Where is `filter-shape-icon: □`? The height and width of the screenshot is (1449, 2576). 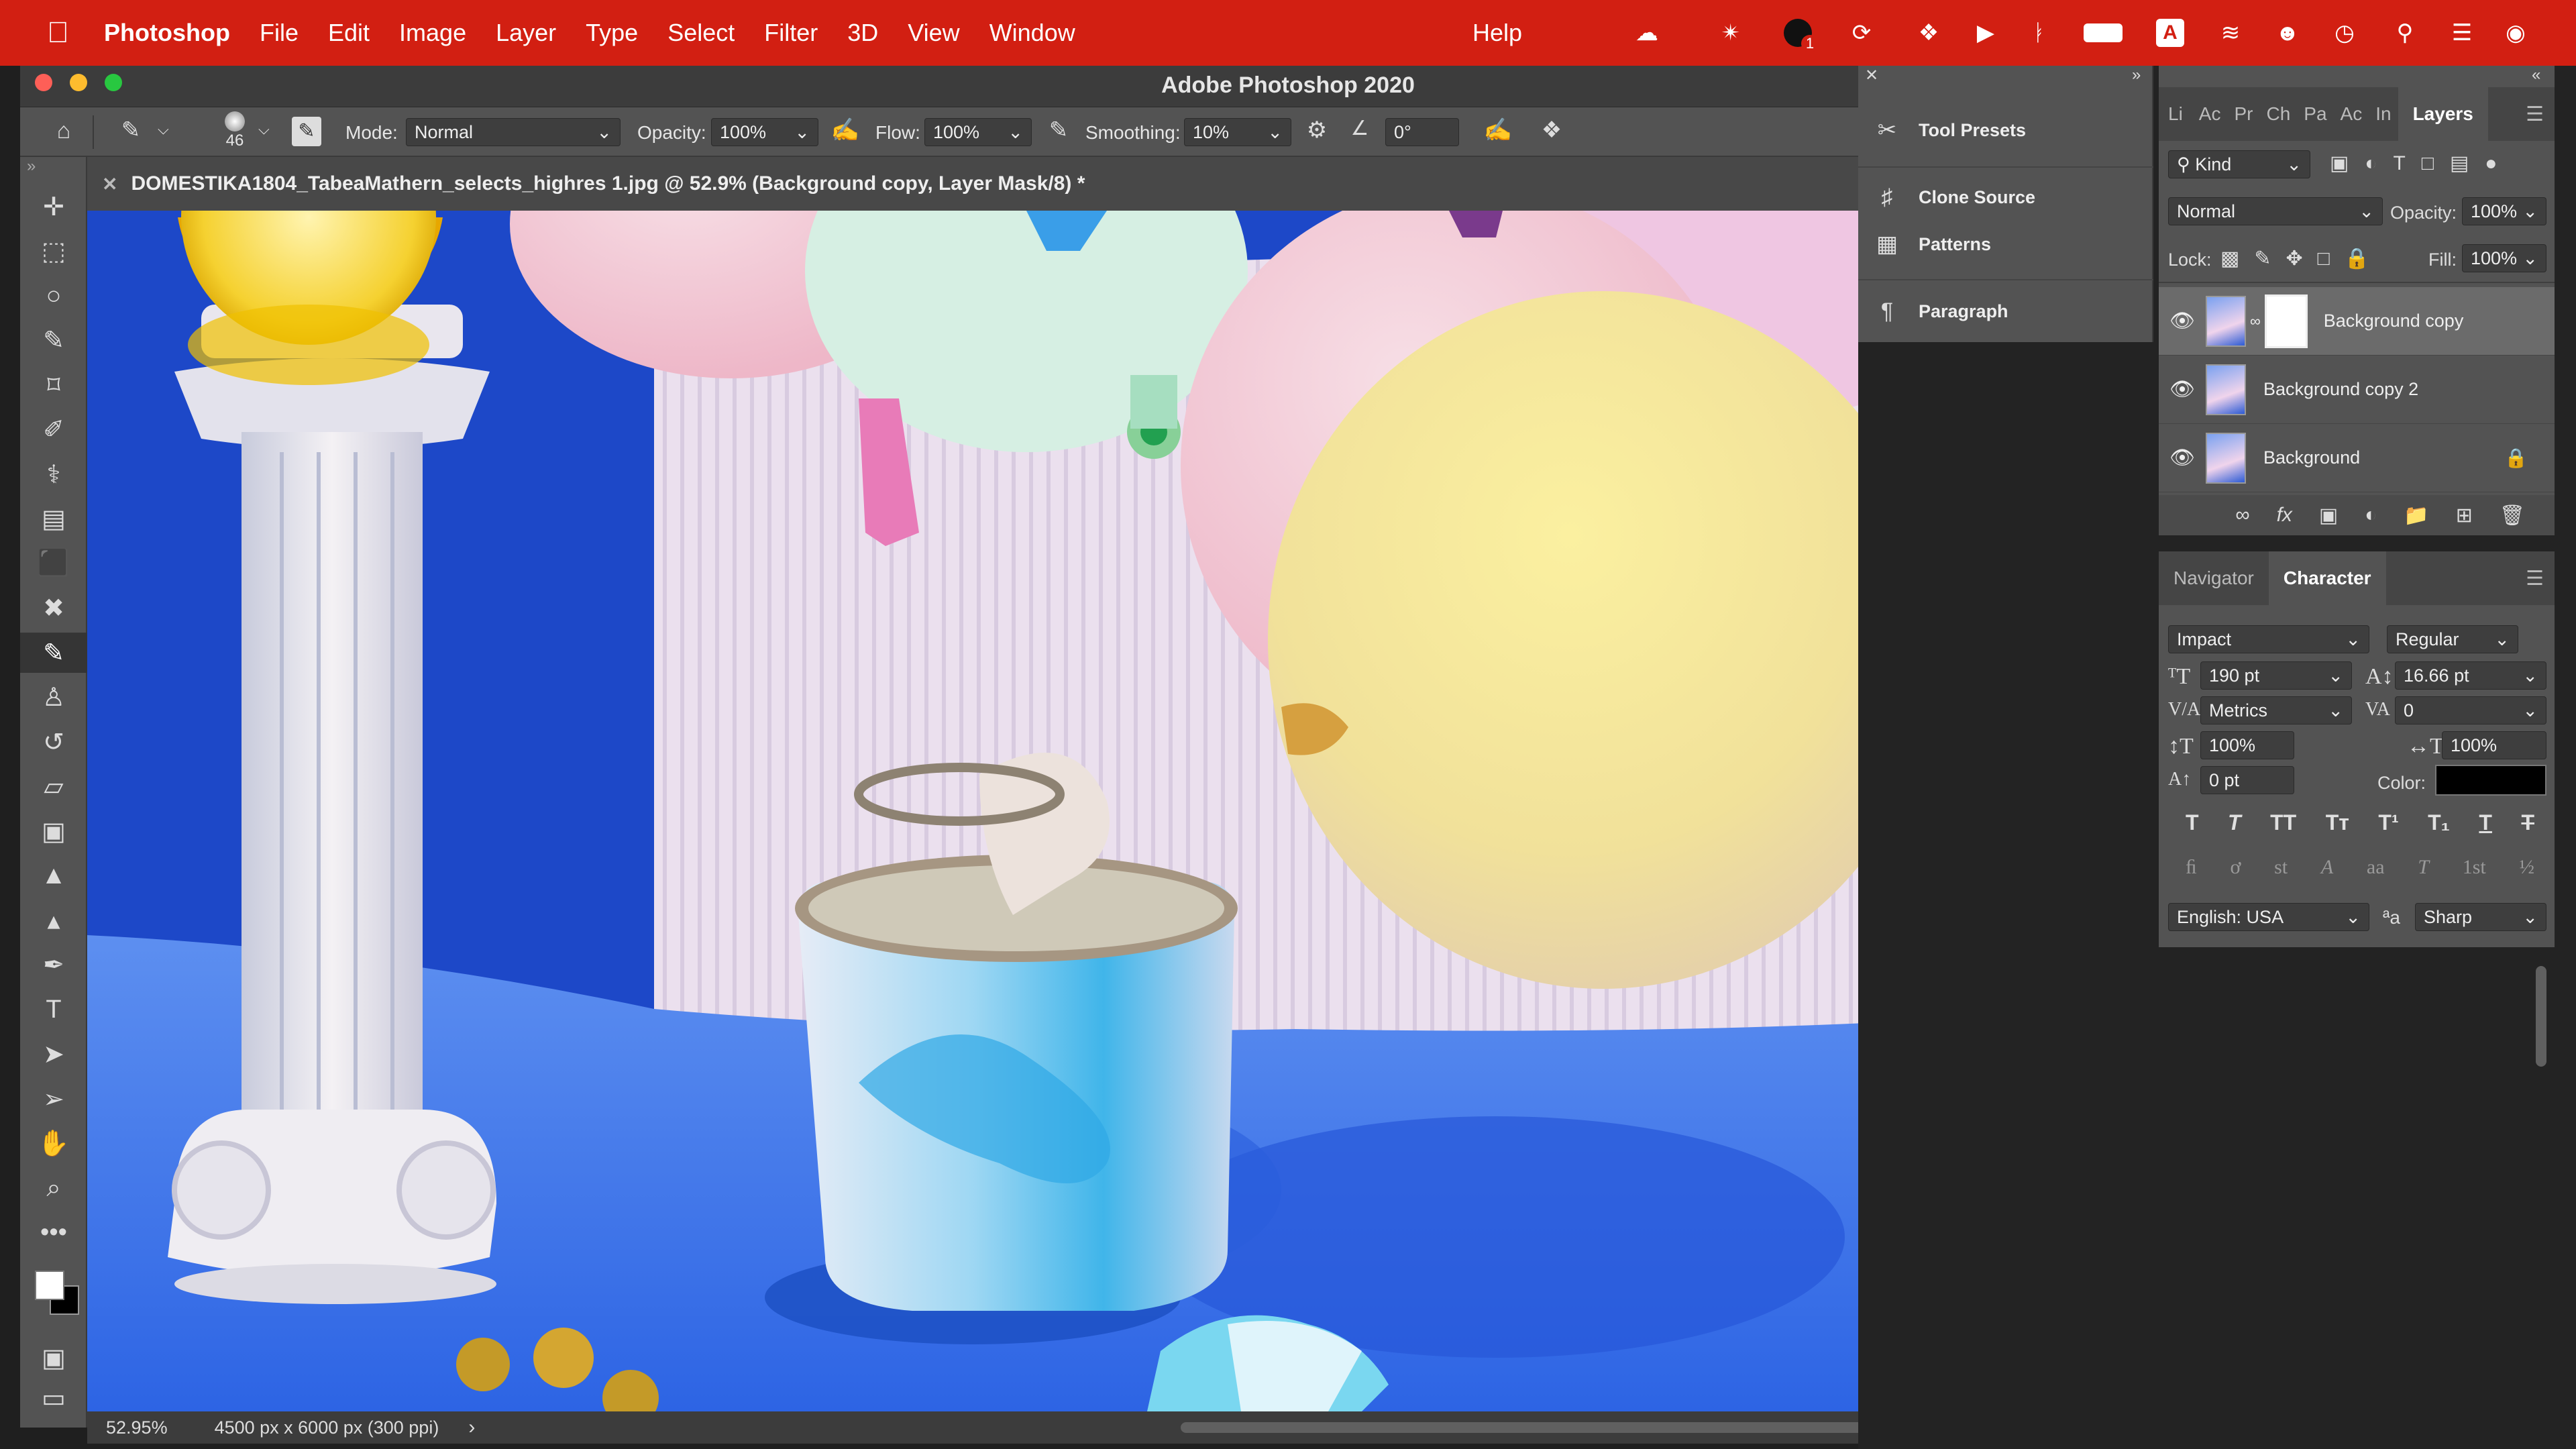 filter-shape-icon: □ is located at coordinates (2428, 163).